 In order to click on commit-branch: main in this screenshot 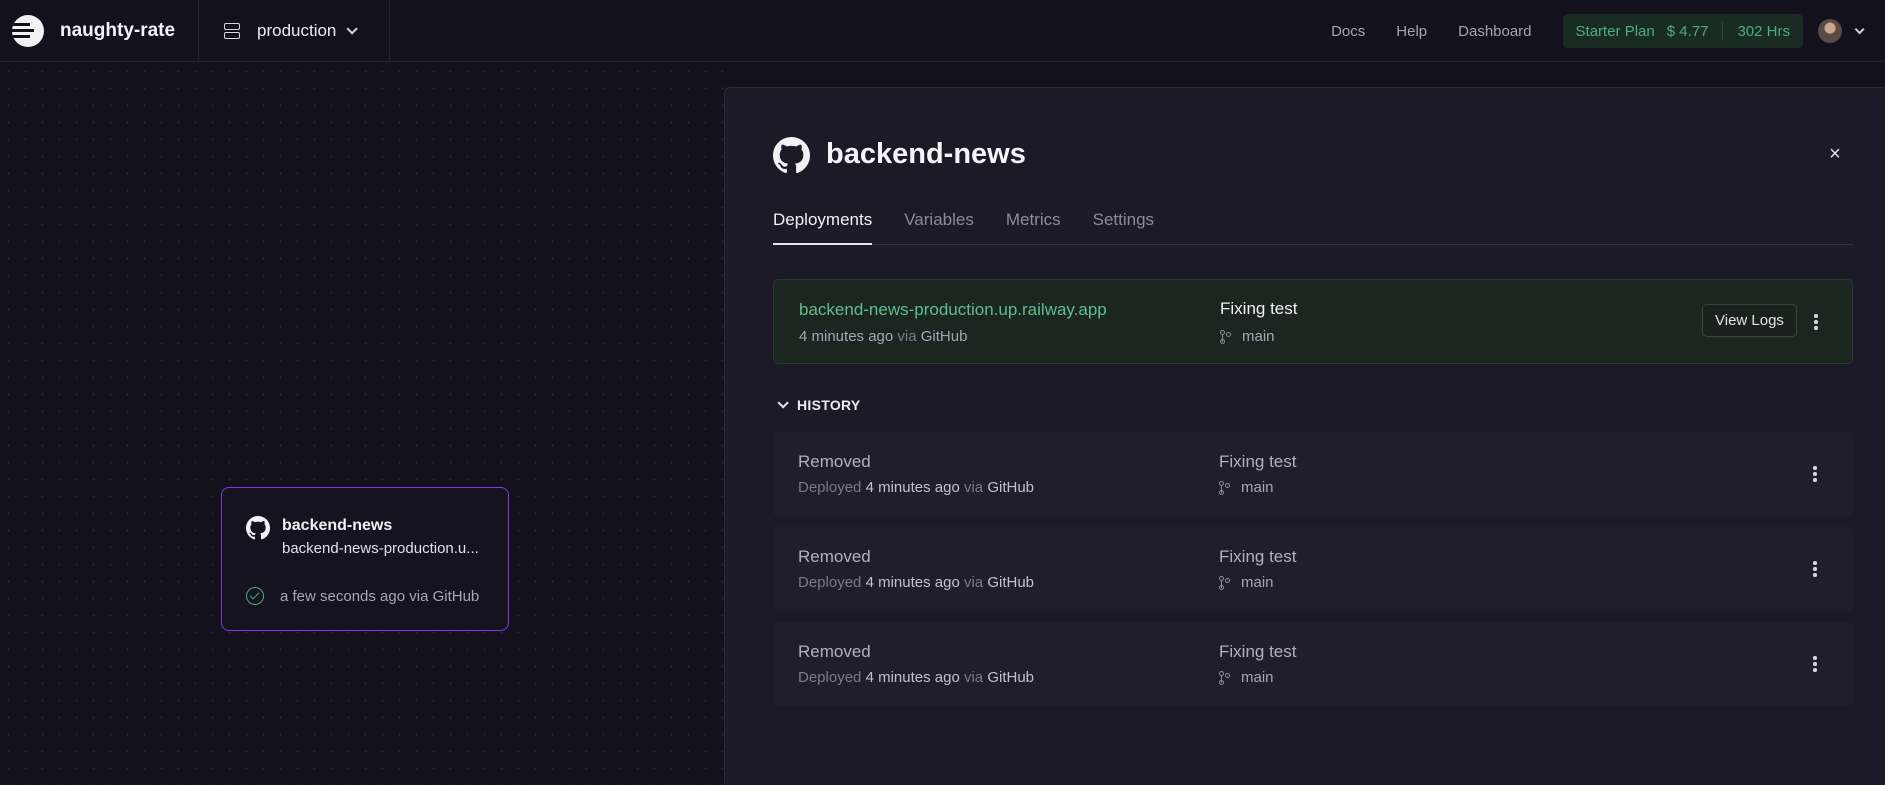, I will do `click(1247, 336)`.